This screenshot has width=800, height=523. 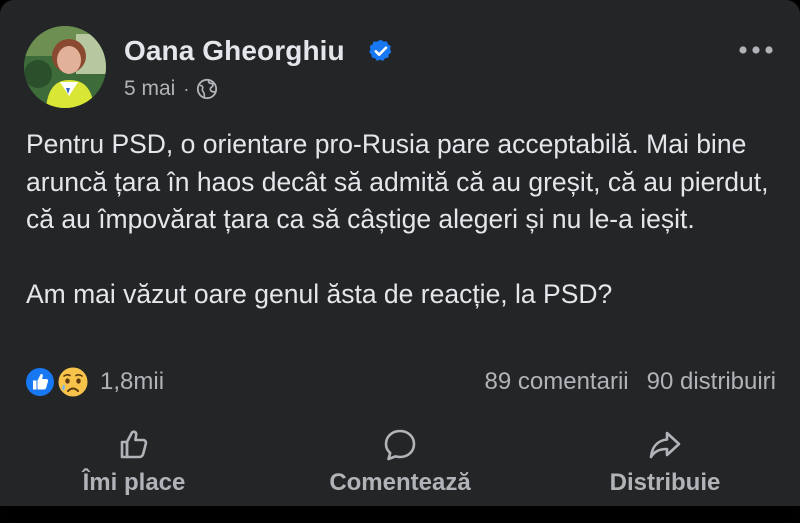 I want to click on avatar-photo, so click(x=65, y=67).